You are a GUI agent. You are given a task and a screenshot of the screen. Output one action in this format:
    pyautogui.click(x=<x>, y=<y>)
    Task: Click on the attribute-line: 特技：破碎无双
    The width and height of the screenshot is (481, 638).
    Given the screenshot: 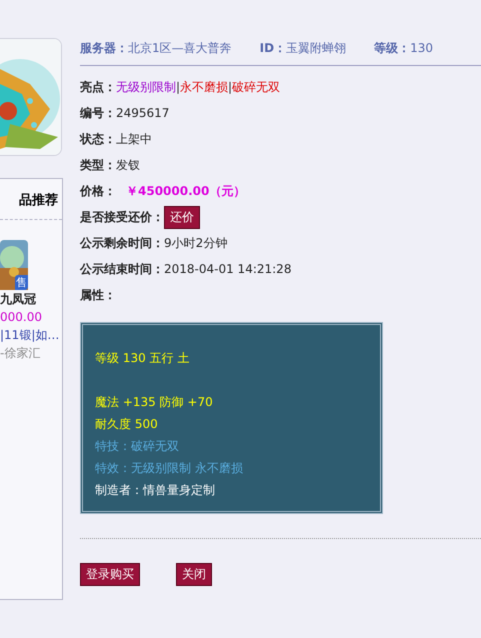 What is the action you would take?
    pyautogui.click(x=137, y=446)
    